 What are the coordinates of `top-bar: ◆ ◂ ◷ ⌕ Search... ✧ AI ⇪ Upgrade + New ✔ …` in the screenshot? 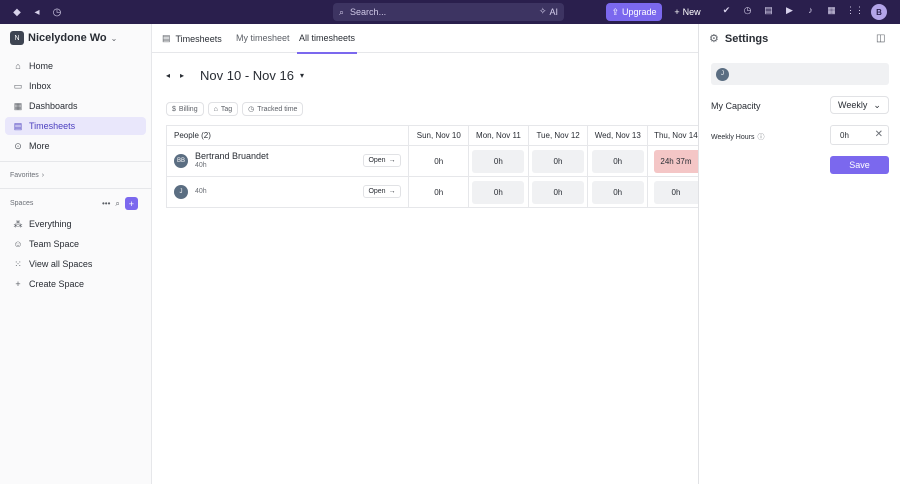 It's located at (450, 12).